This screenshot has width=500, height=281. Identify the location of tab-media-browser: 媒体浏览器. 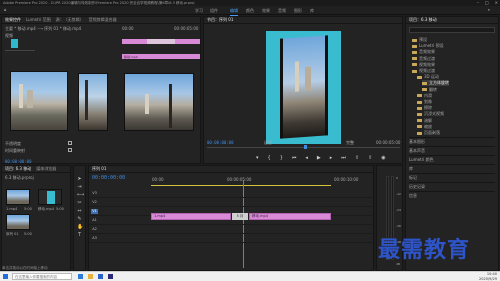
(46, 169).